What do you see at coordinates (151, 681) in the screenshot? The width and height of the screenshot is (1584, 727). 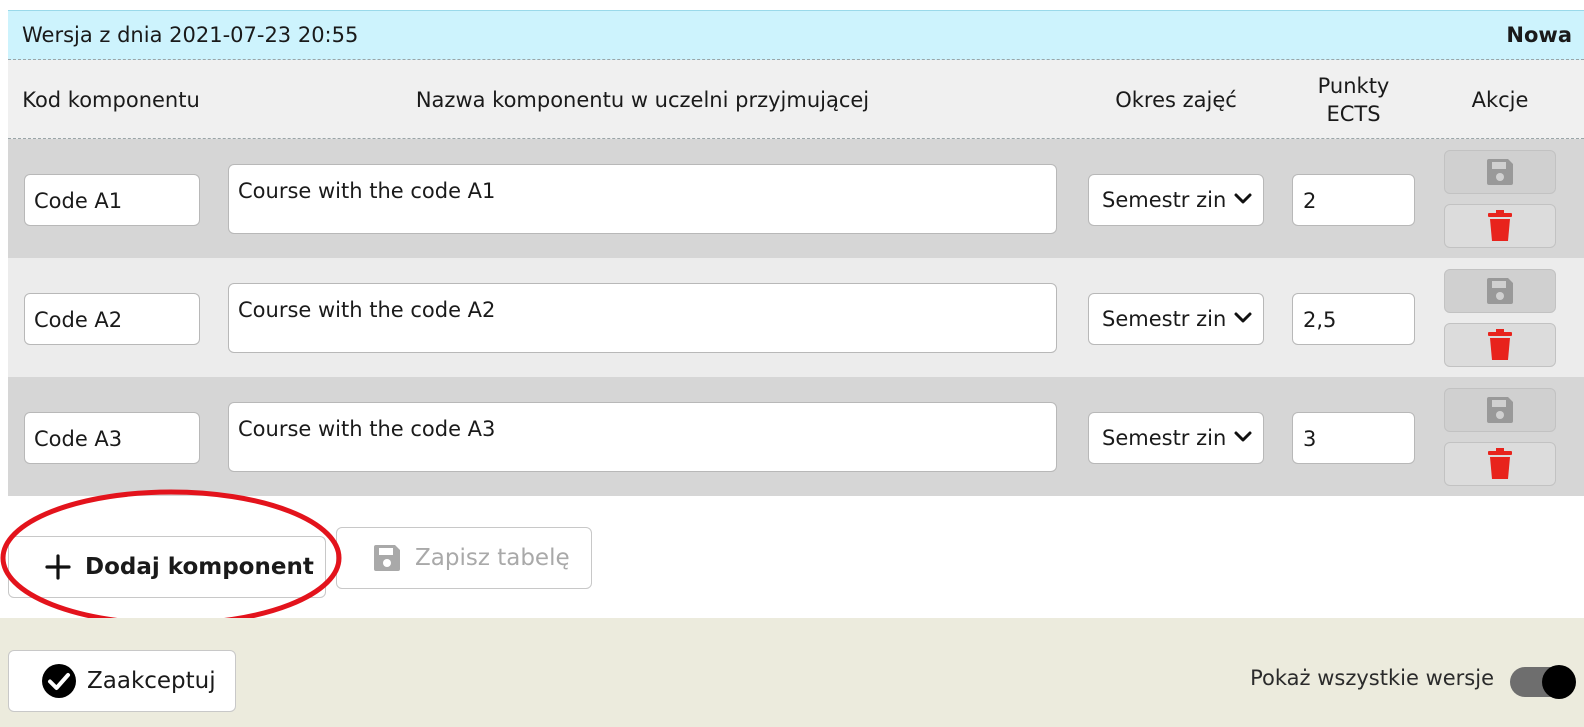 I see `accept-label: Zaakceptuj` at bounding box center [151, 681].